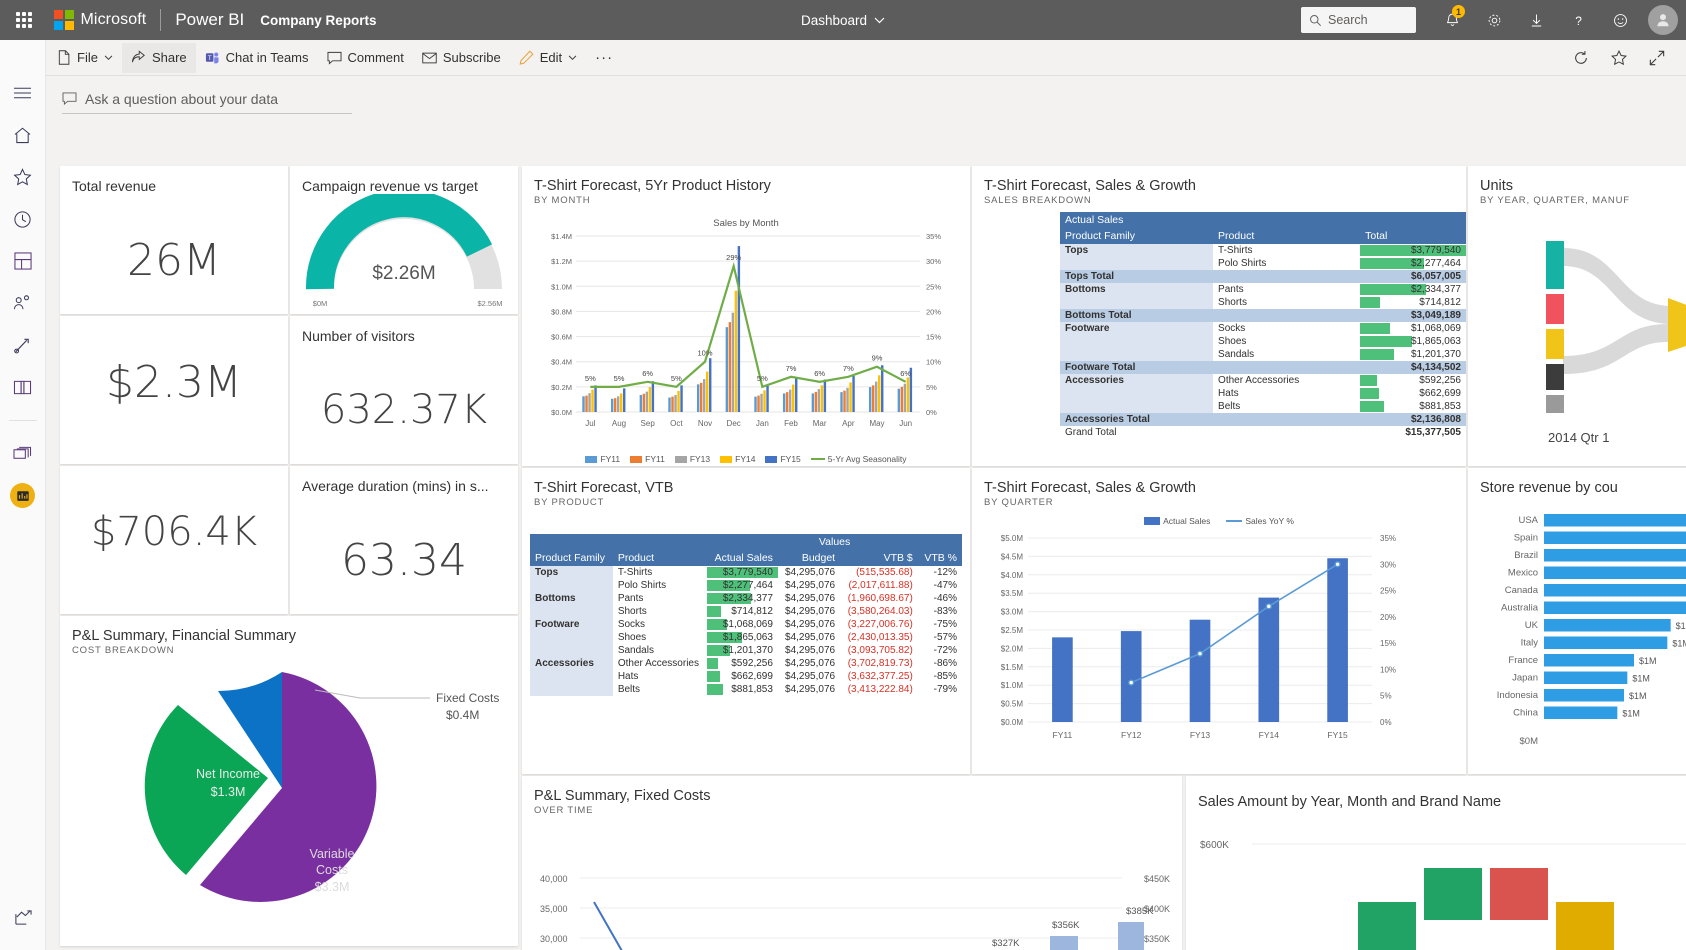 The width and height of the screenshot is (1686, 950). What do you see at coordinates (733, 257) in the screenshot?
I see `line-label-Dec: 29%` at bounding box center [733, 257].